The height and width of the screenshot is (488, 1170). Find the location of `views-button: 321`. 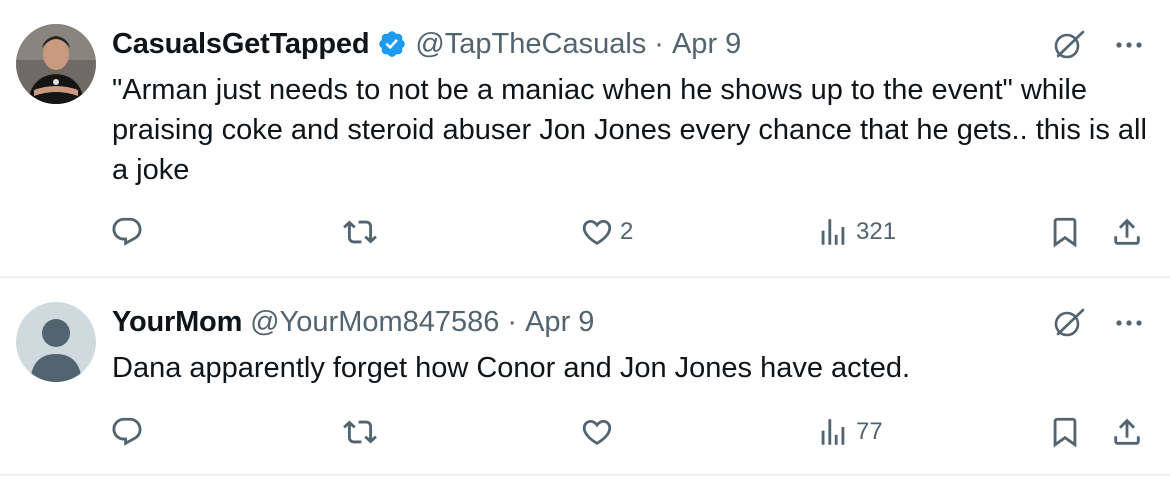

views-button: 321 is located at coordinates (856, 232).